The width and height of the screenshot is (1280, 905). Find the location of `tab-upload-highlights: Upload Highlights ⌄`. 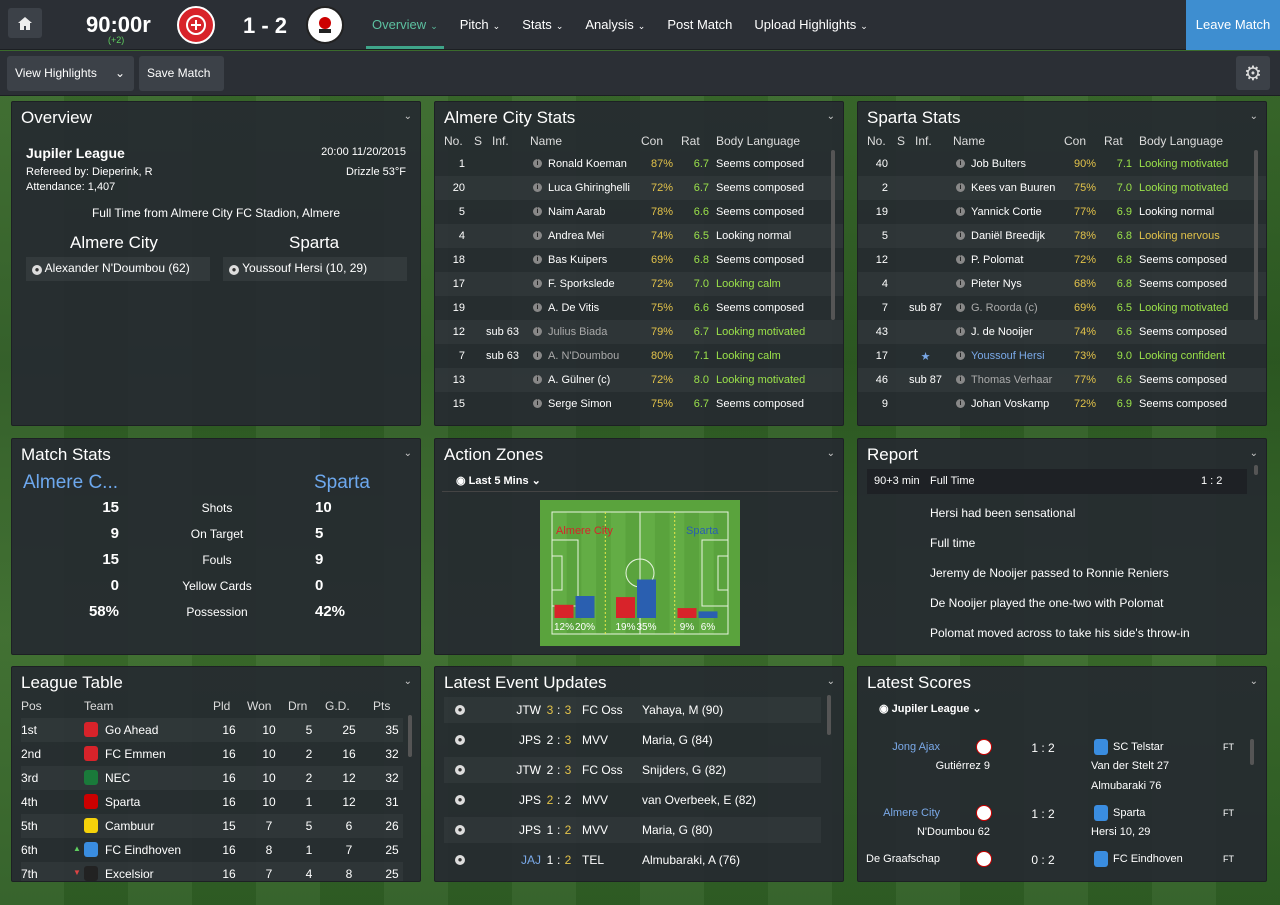

tab-upload-highlights: Upload Highlights ⌄ is located at coordinates (810, 25).